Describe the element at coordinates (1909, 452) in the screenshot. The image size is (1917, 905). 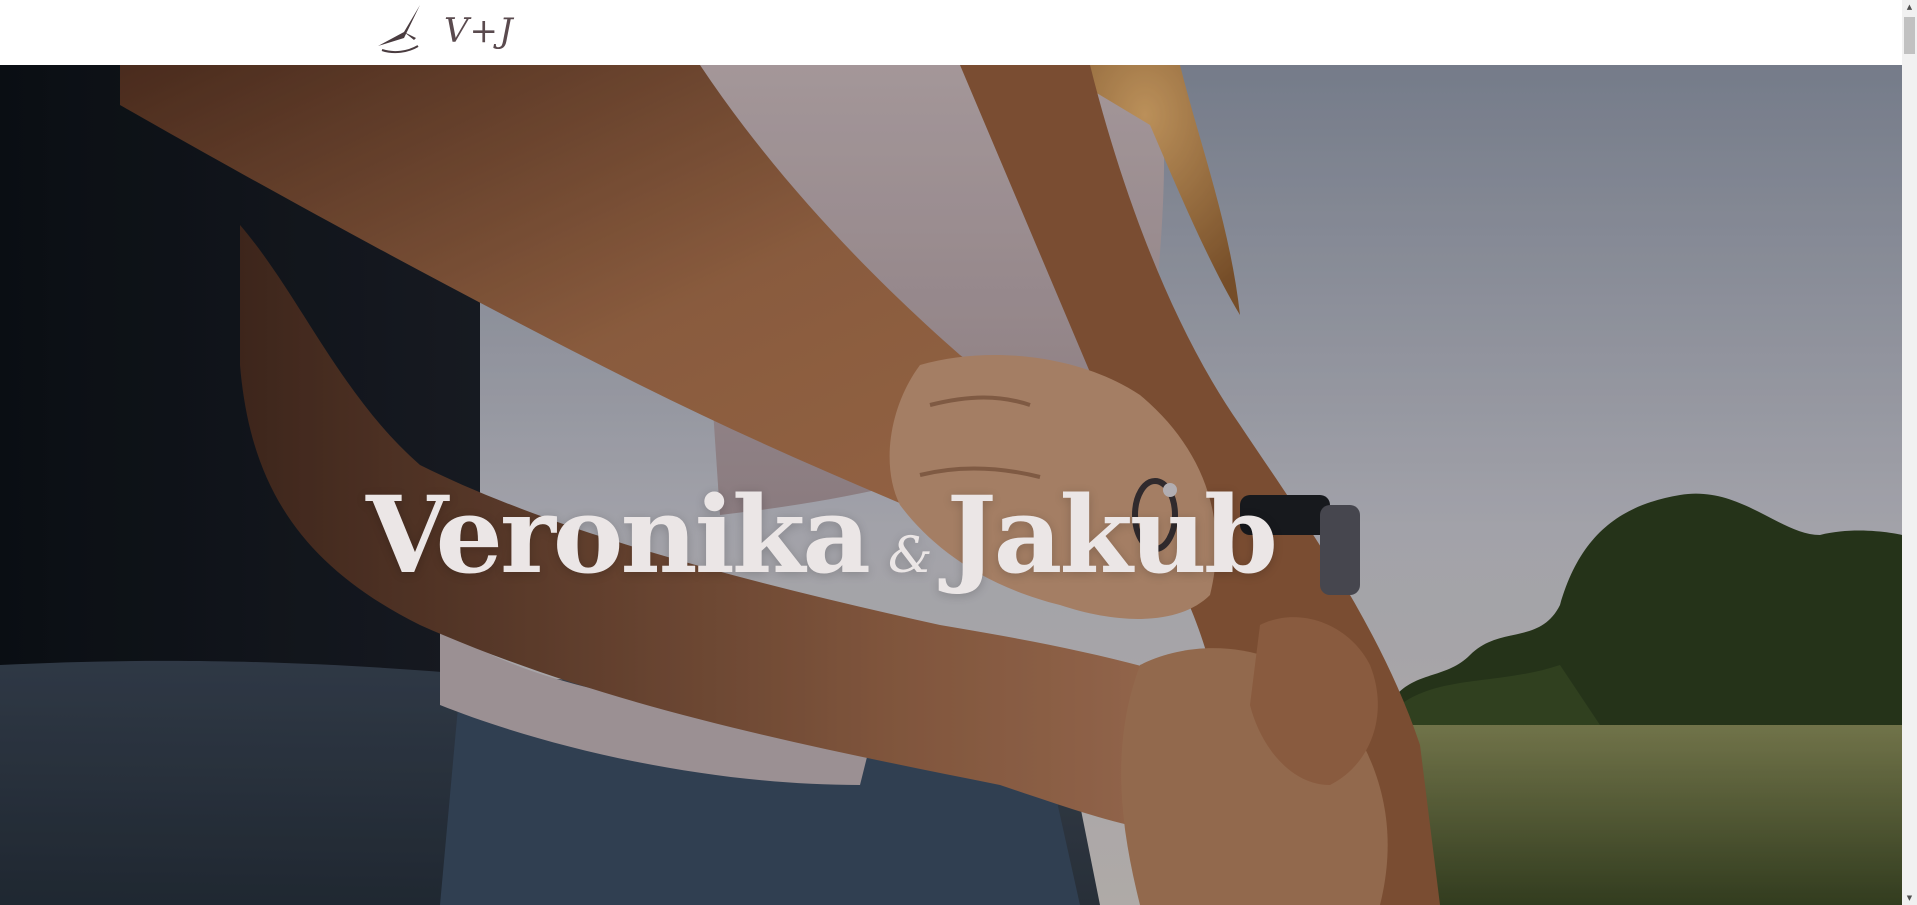
I see `page-scrollbar: ▲ ▼` at that location.